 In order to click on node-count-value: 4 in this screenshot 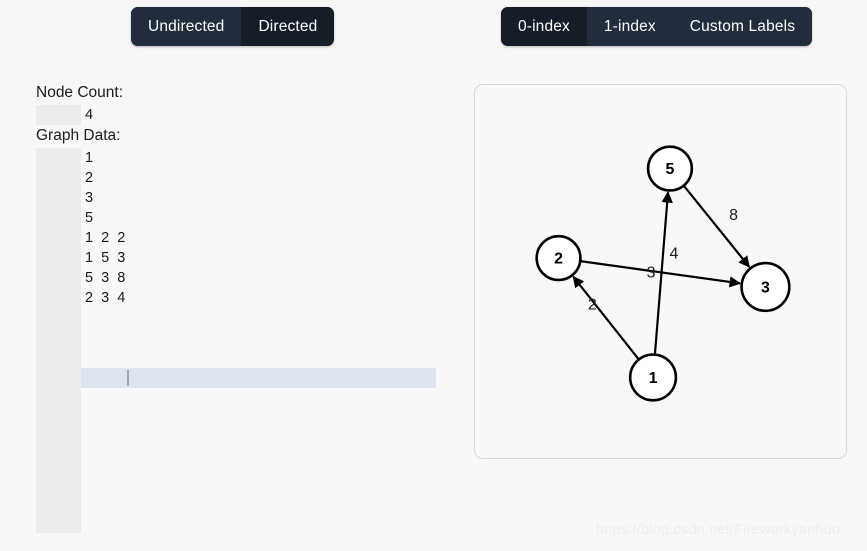, I will do `click(89, 115)`.